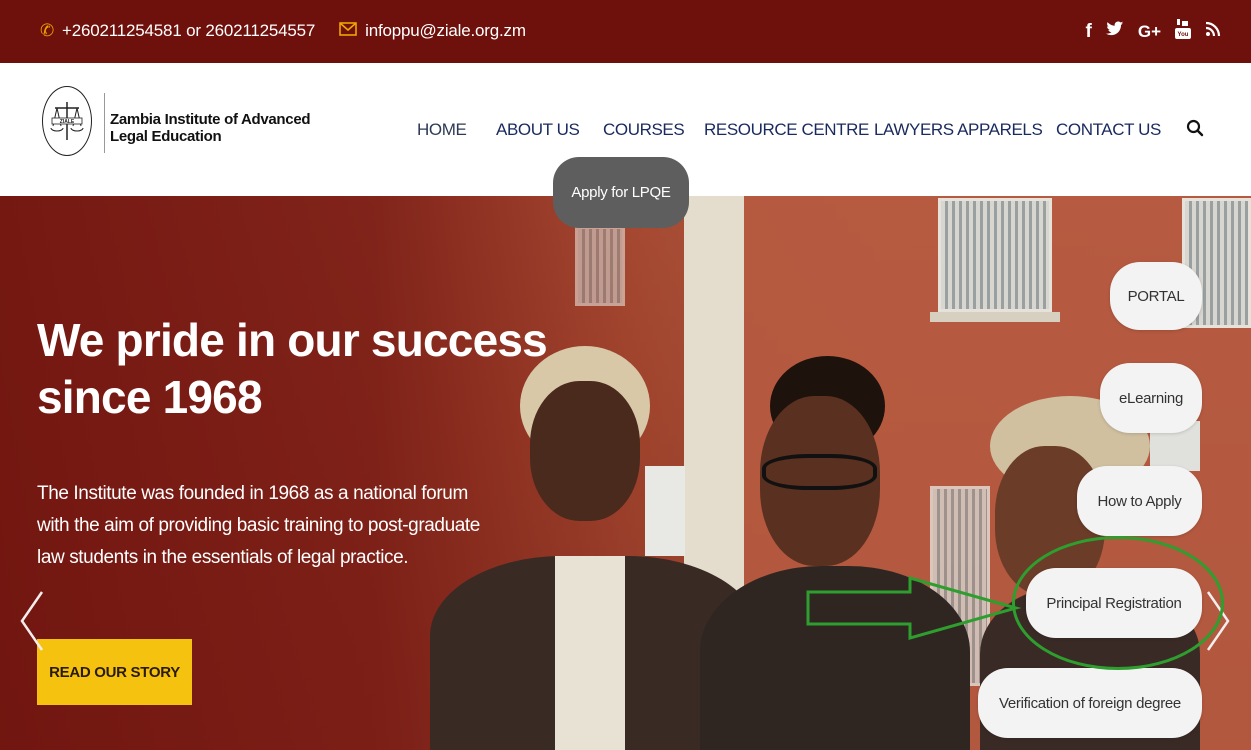 This screenshot has width=1251, height=750. What do you see at coordinates (150, 397) in the screenshot?
I see `hero-title-line-2: since 1968` at bounding box center [150, 397].